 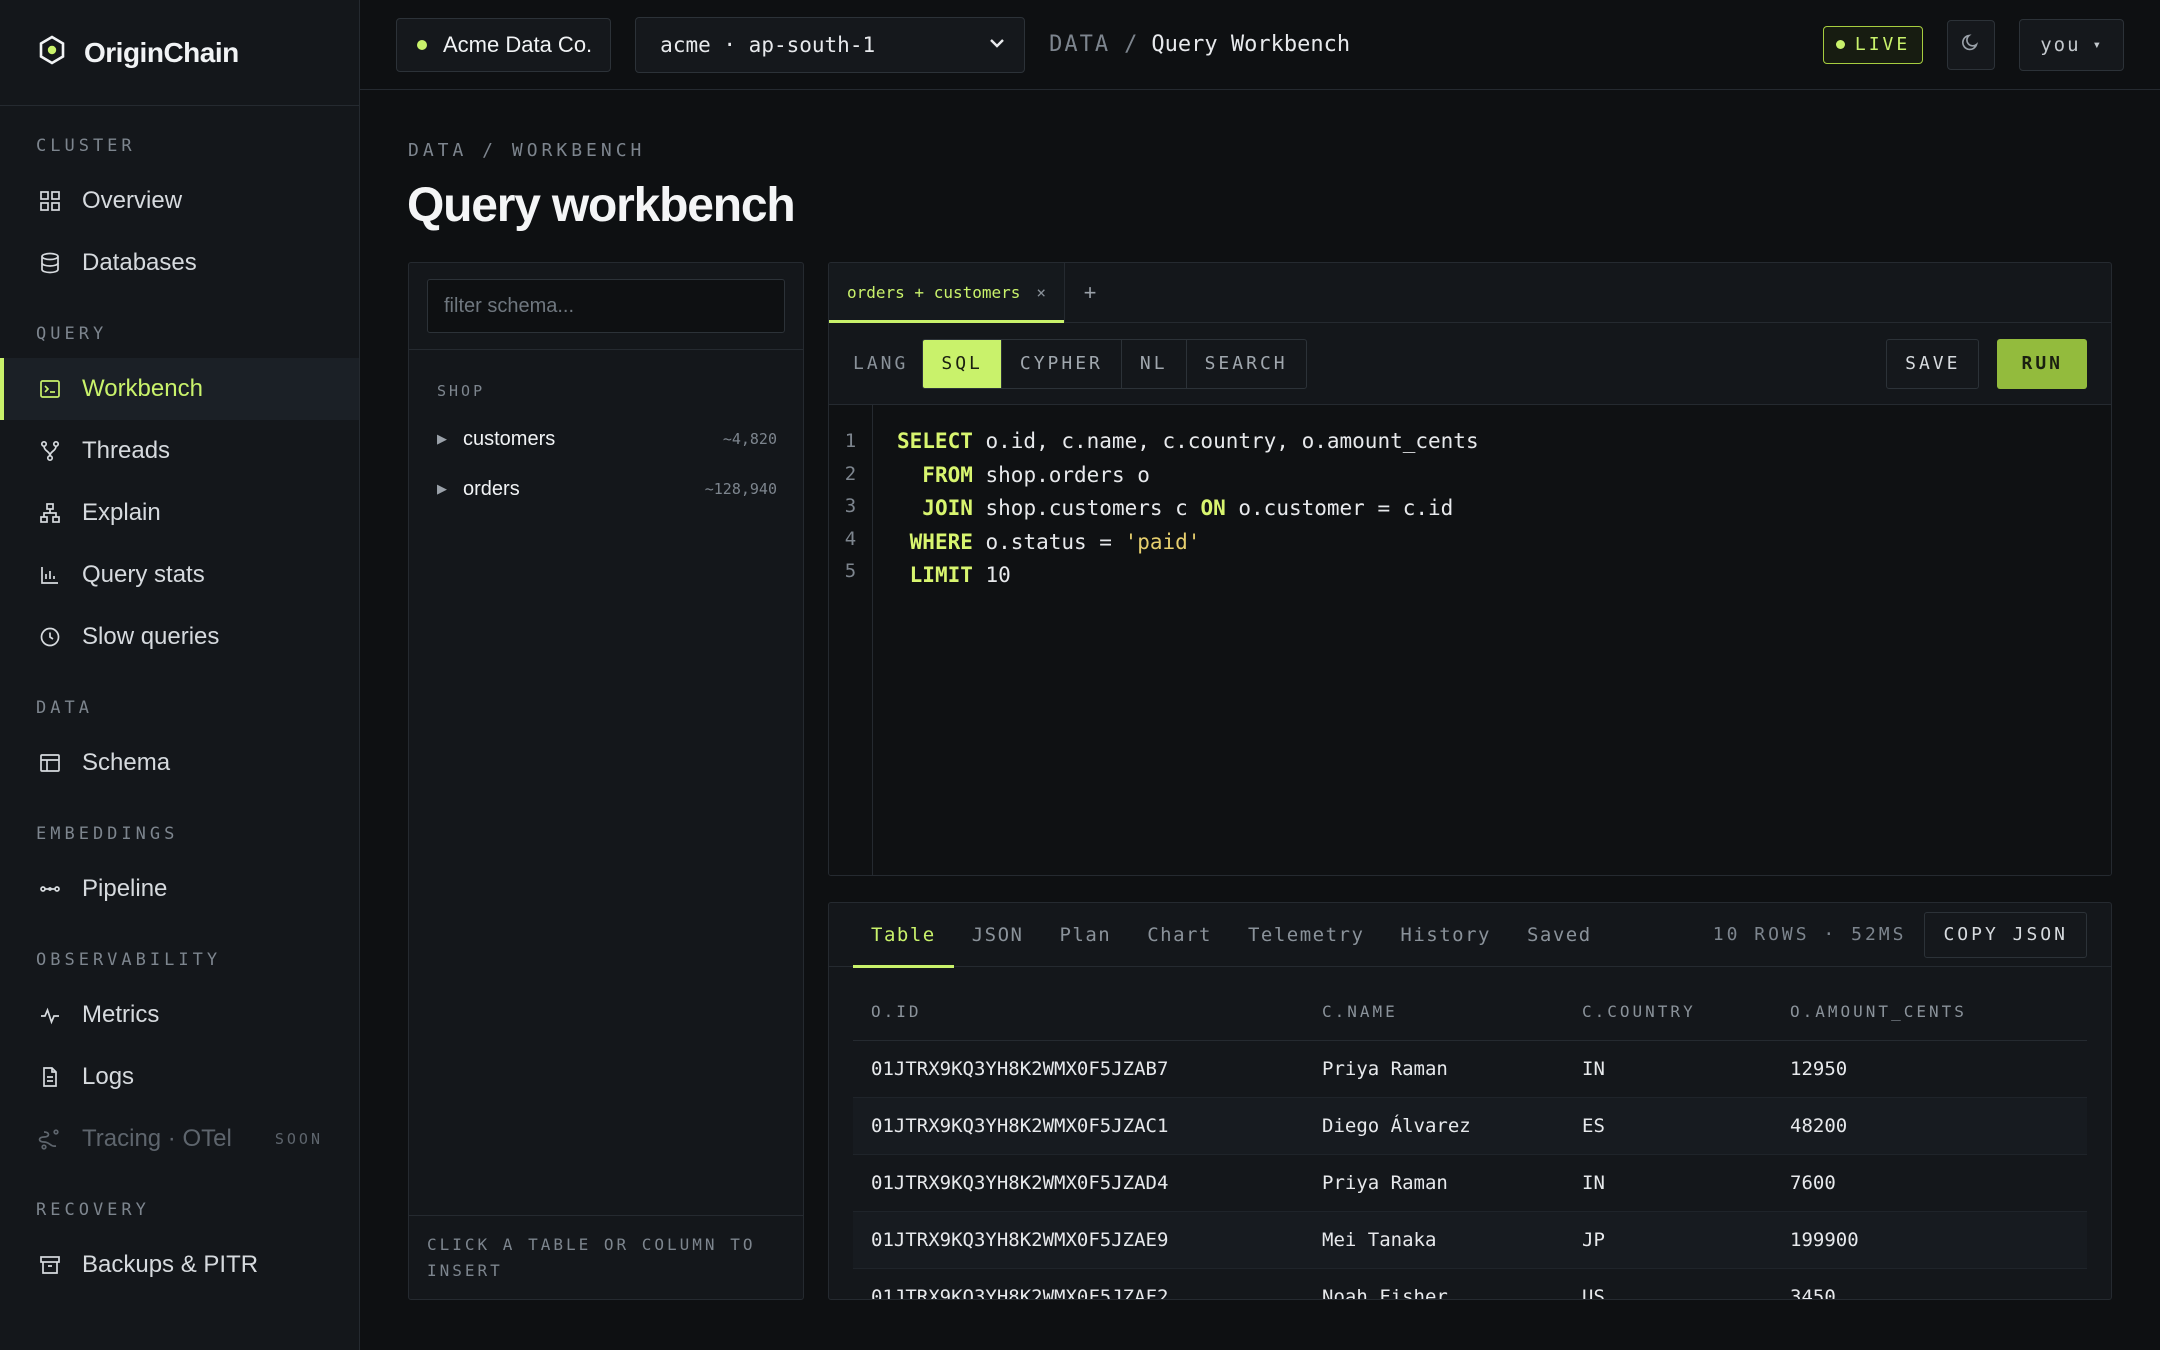 What do you see at coordinates (1060, 363) in the screenshot?
I see `lang-option-cypher: CYPHER` at bounding box center [1060, 363].